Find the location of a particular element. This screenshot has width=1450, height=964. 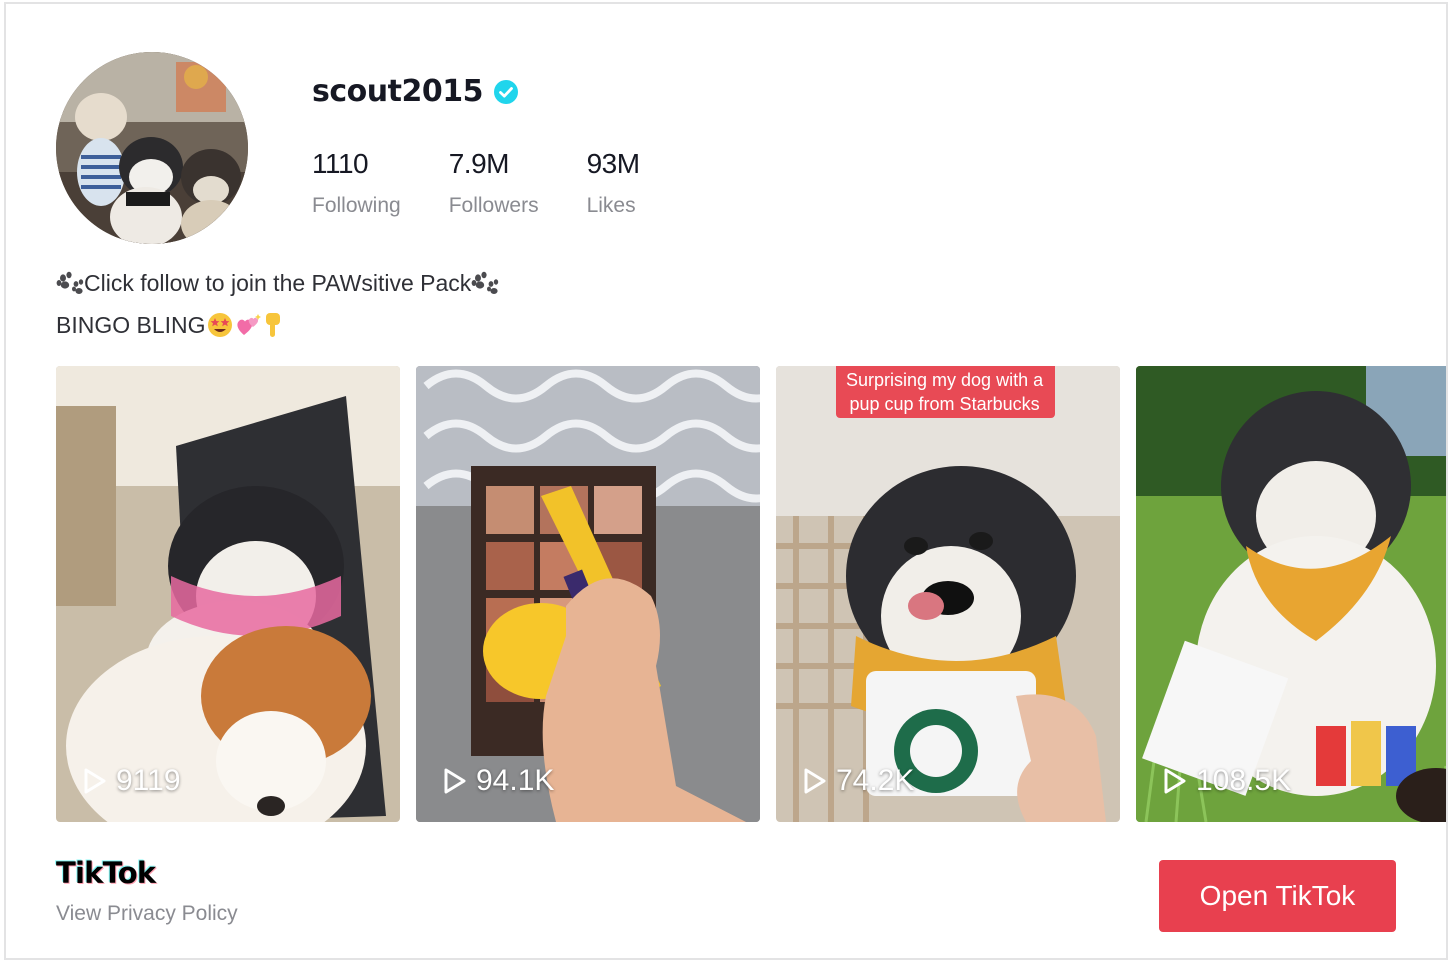

pointing-down-icon is located at coordinates (272, 325).